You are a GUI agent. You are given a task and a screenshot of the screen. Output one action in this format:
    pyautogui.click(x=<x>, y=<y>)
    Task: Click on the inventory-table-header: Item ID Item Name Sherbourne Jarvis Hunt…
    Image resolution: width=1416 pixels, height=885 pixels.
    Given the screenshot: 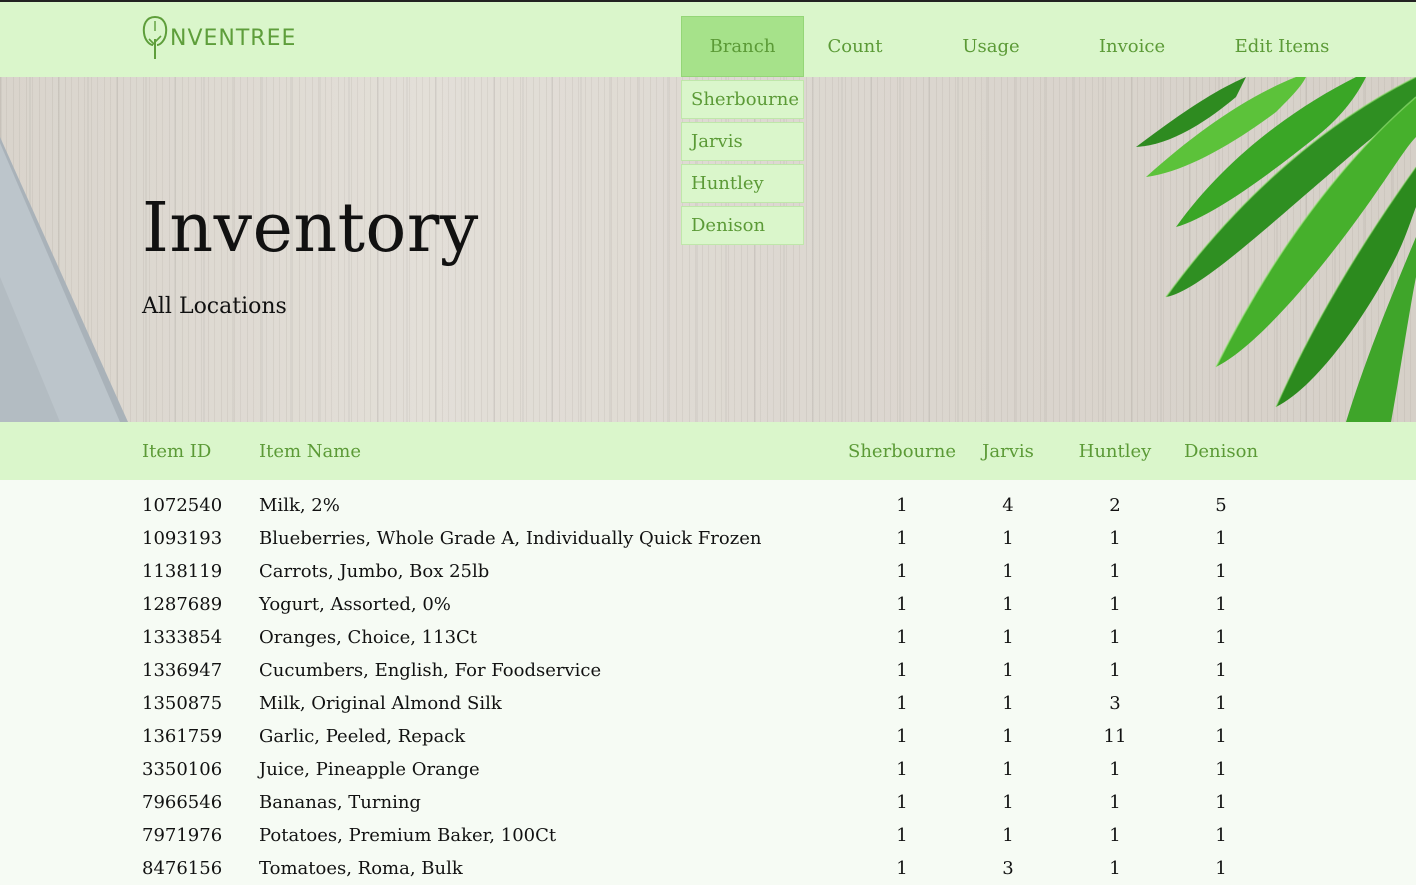 What is the action you would take?
    pyautogui.click(x=708, y=451)
    